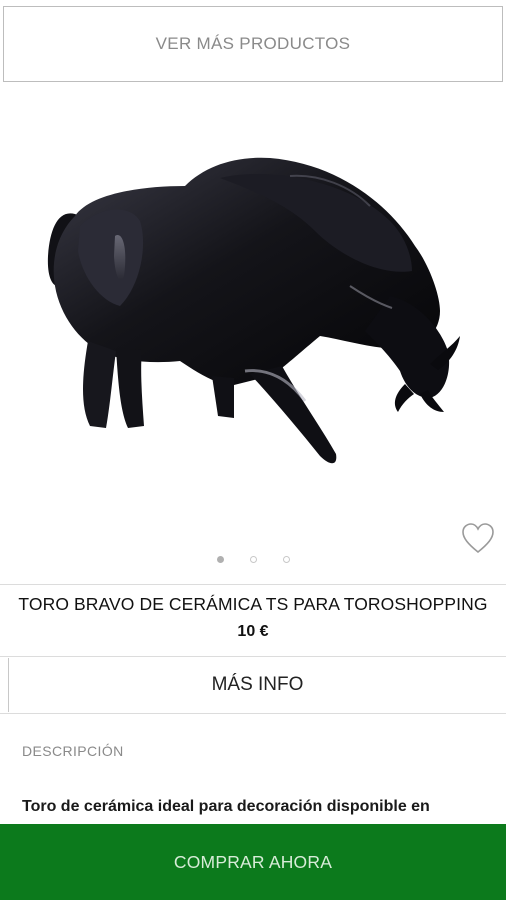 This screenshot has width=506, height=900. Describe the element at coordinates (253, 44) in the screenshot. I see `see-more-products-button: VER MÁS PRODUCTOS` at that location.